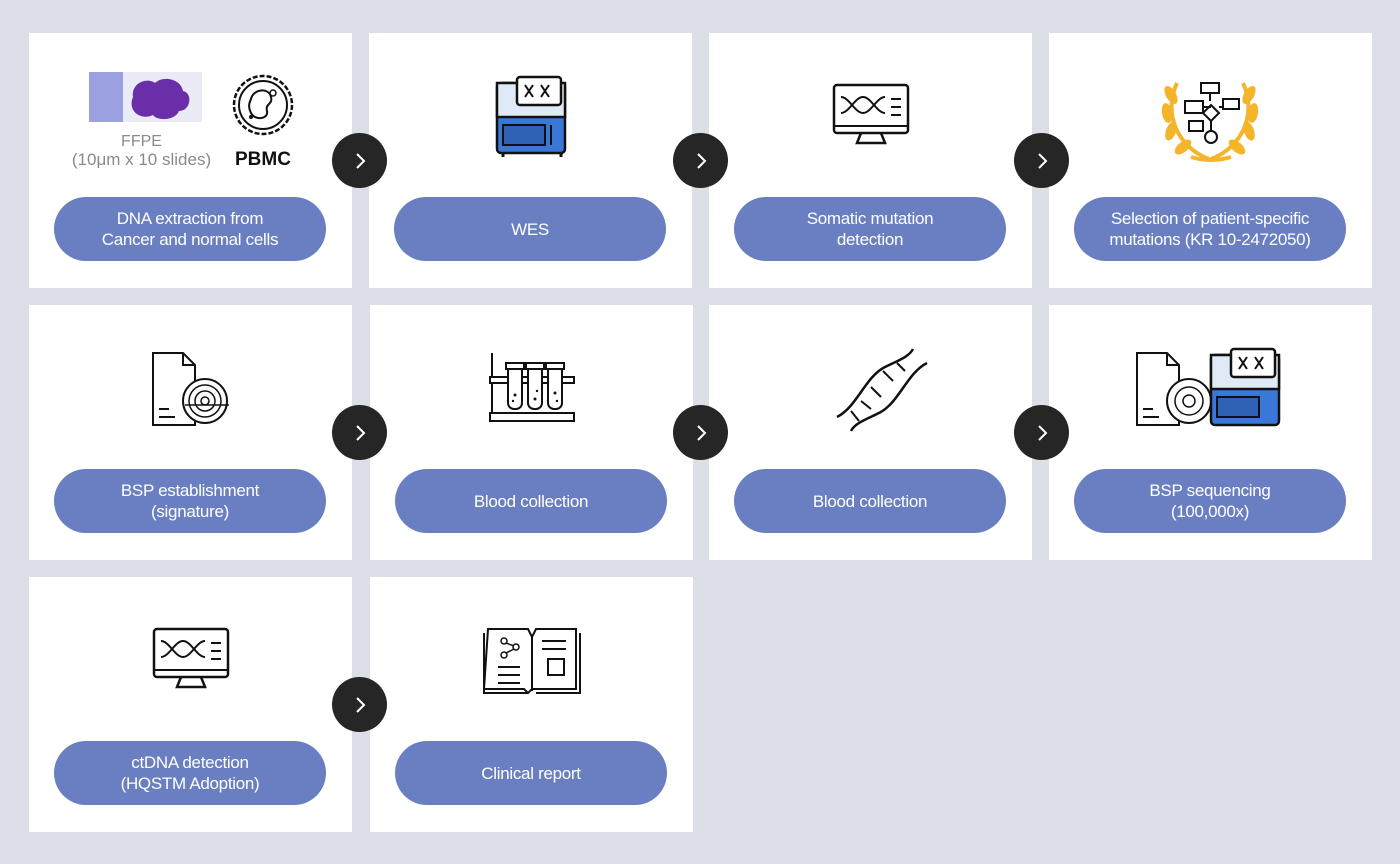 This screenshot has width=1400, height=864. I want to click on step-label-line: Clinical report, so click(531, 773).